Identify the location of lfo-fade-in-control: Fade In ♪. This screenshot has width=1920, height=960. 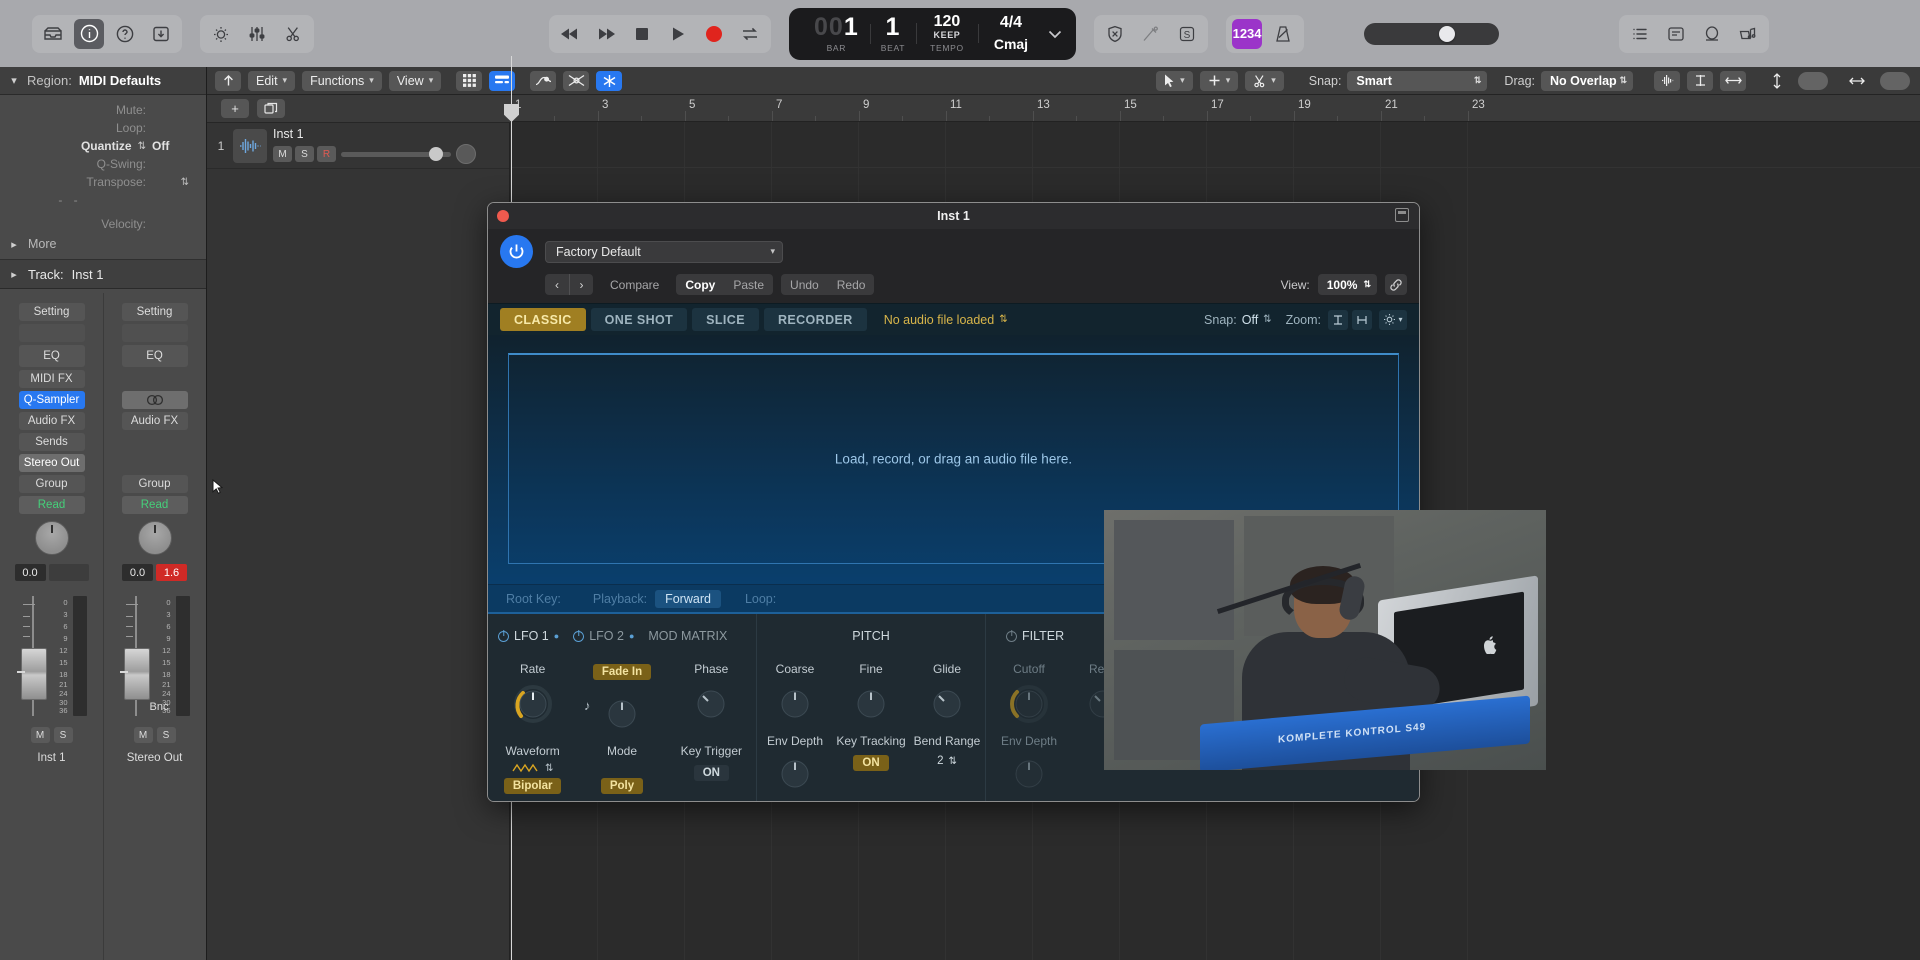
(622, 699).